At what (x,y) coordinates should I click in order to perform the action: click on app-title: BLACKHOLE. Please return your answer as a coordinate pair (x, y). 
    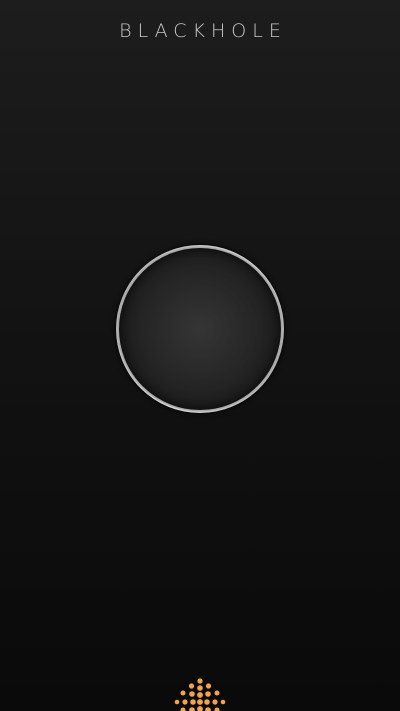
    Looking at the image, I should click on (203, 31).